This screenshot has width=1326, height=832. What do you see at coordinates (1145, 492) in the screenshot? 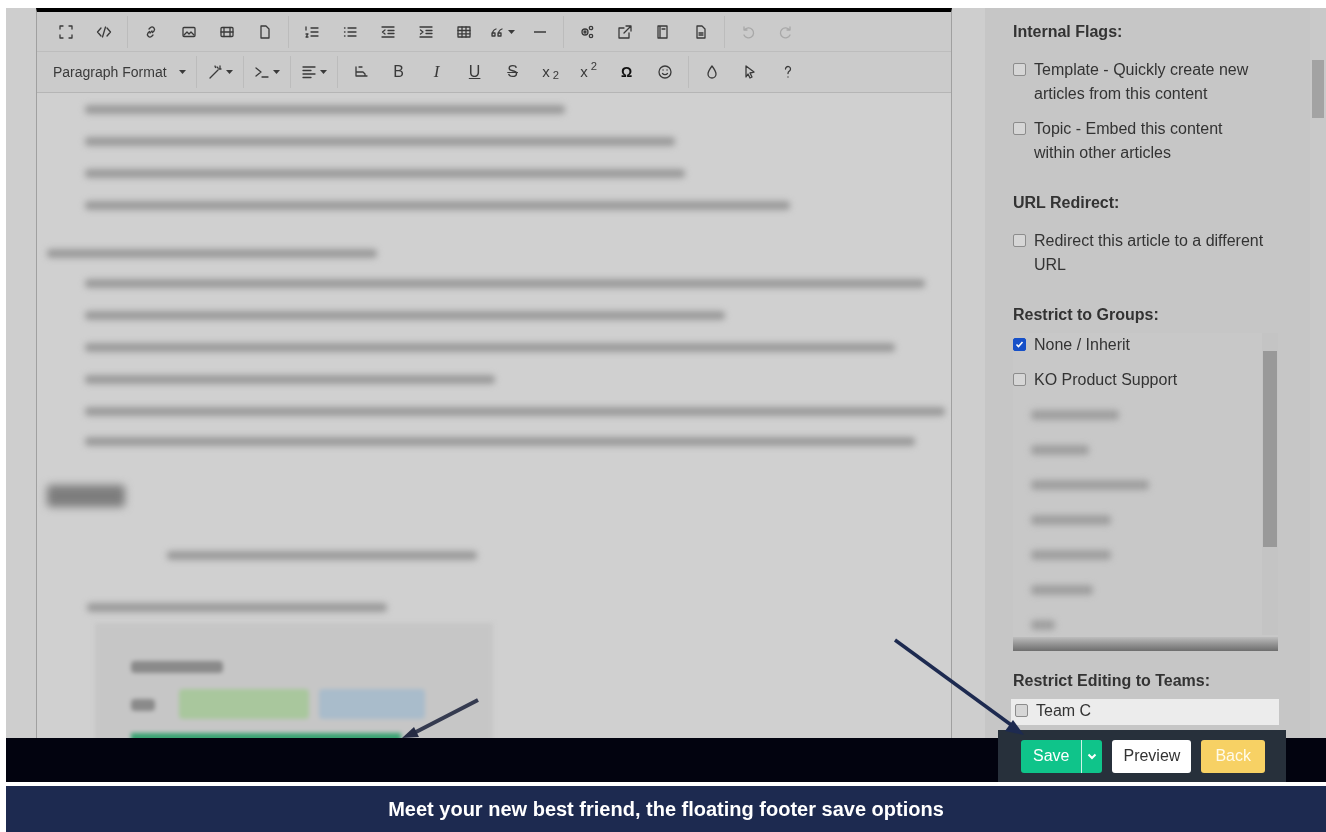
I see `group-listbox: None / Inherit KO Product Support` at bounding box center [1145, 492].